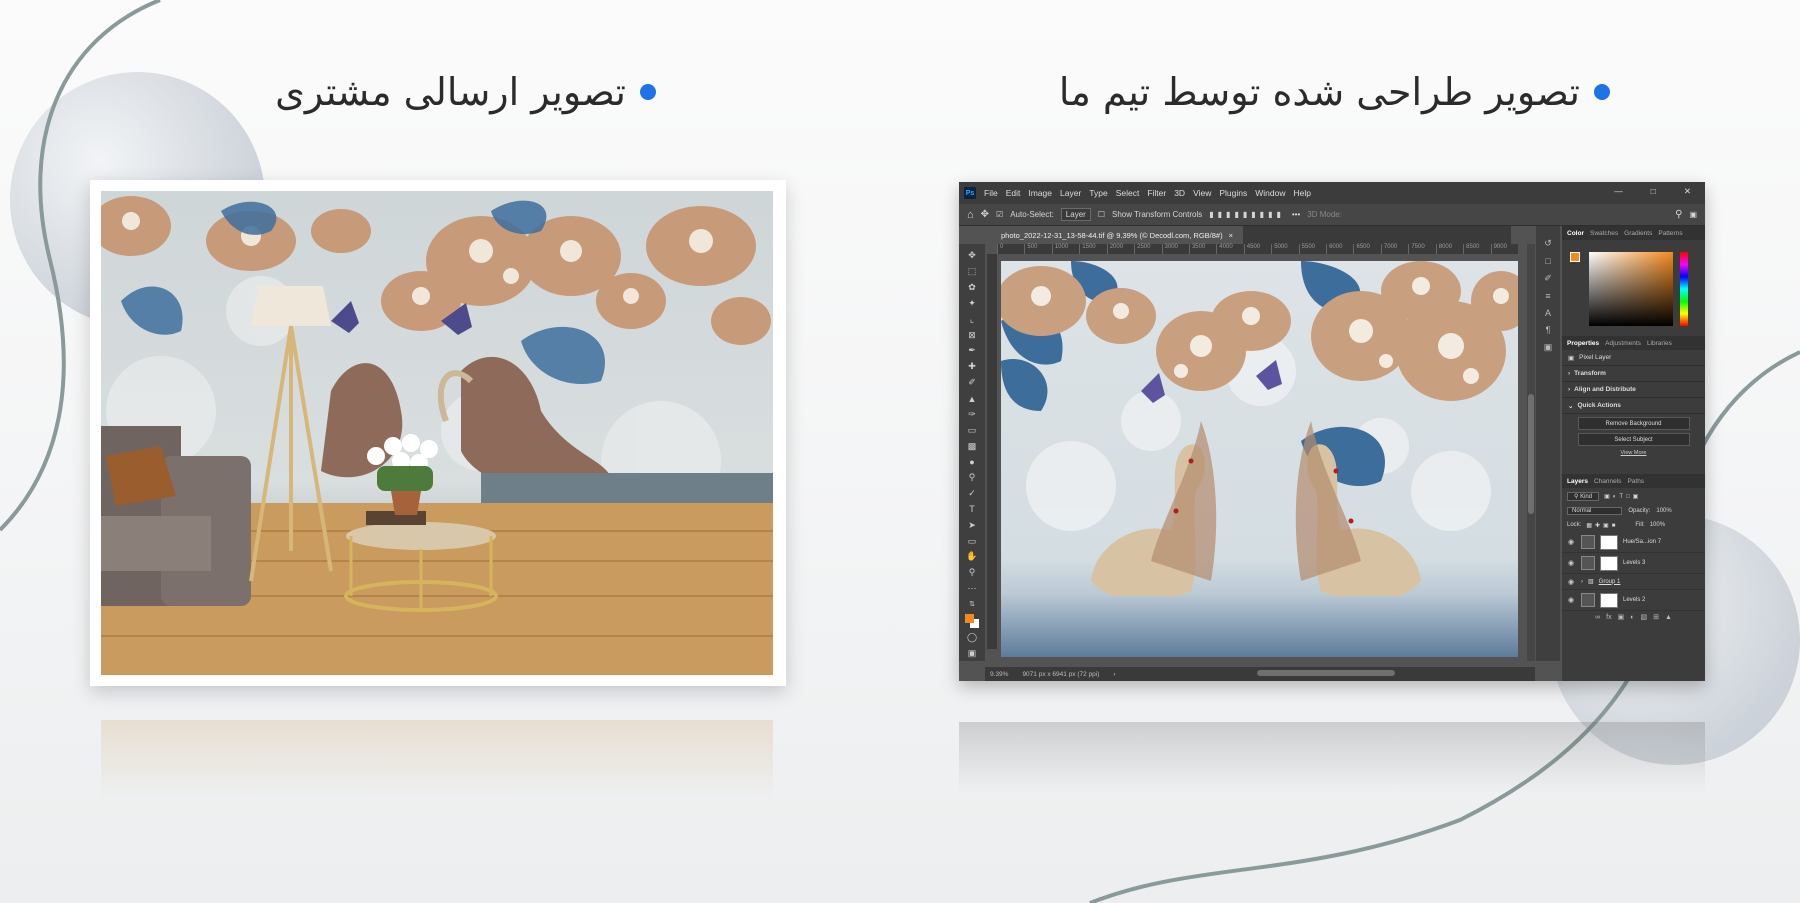 The width and height of the screenshot is (1800, 903). Describe the element at coordinates (999, 674) in the screenshot. I see `zoom-level: 9.39%` at that location.